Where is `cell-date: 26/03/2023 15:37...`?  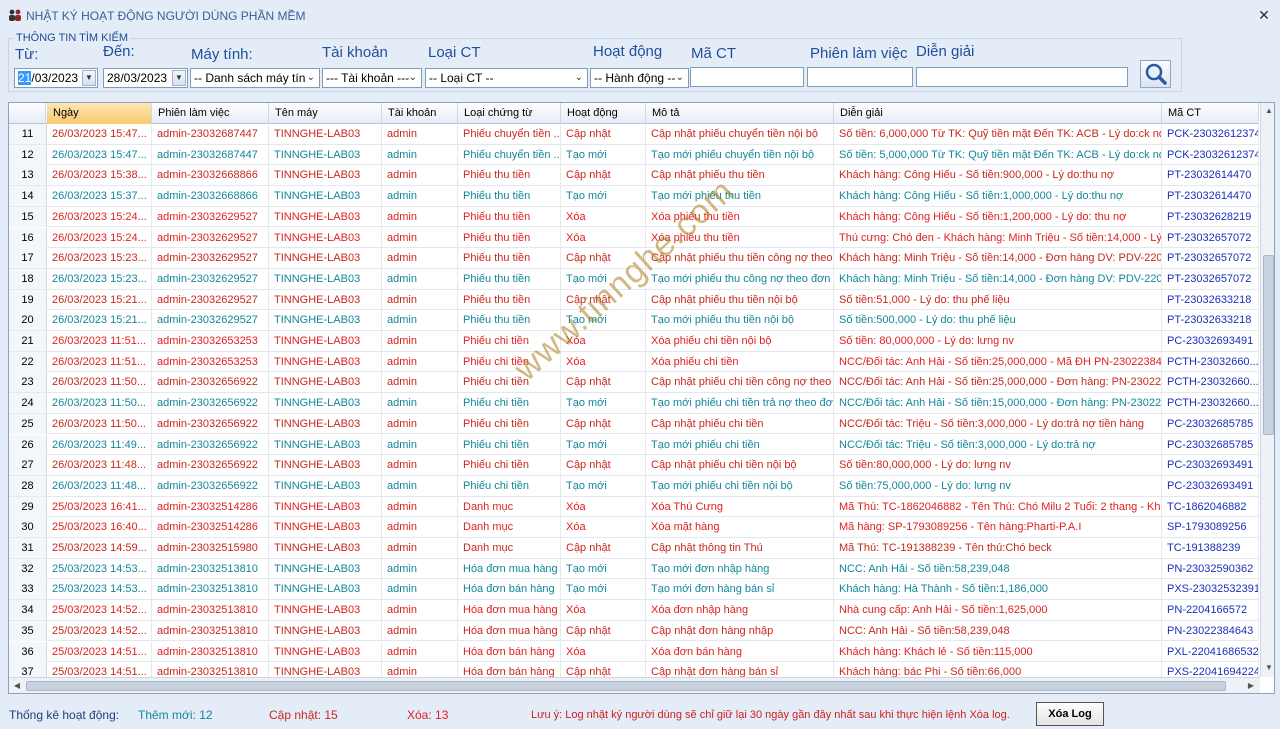 cell-date: 26/03/2023 15:37... is located at coordinates (99, 196).